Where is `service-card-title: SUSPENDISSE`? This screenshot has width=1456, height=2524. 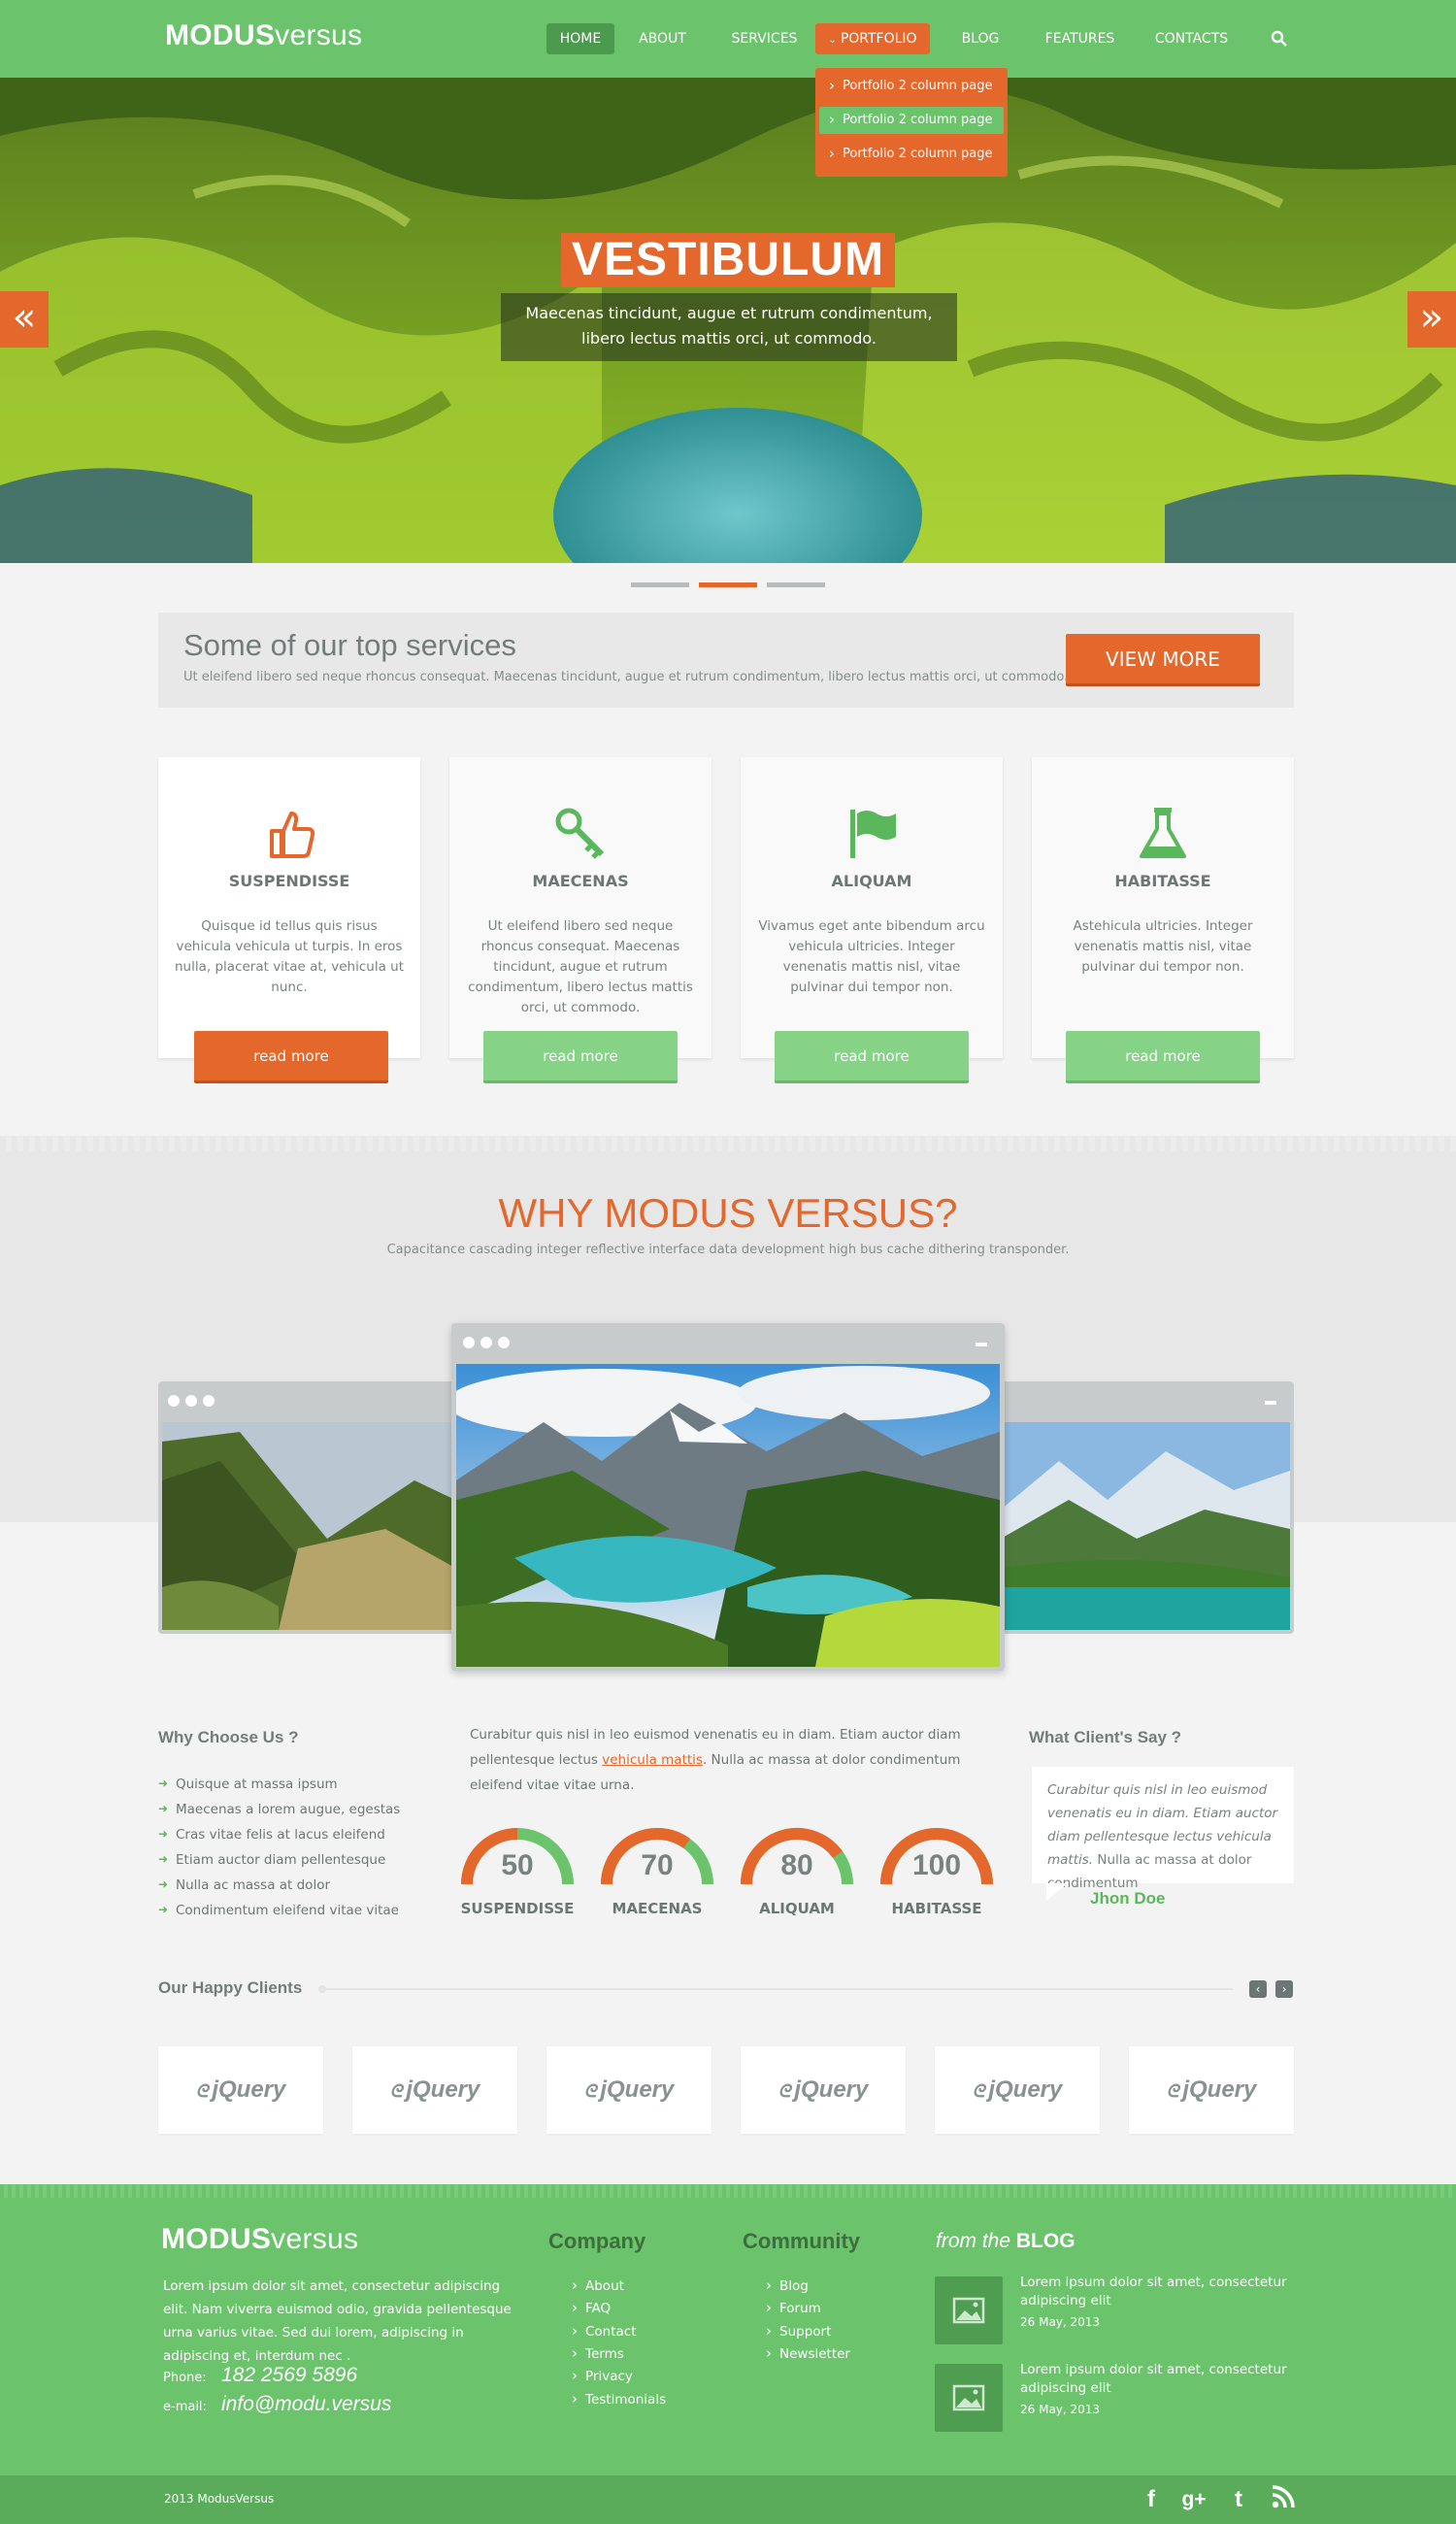
service-card-title: SUSPENDISSE is located at coordinates (289, 881).